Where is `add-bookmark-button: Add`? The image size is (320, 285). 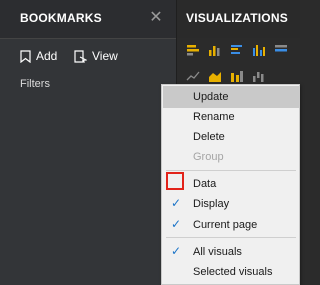 add-bookmark-button: Add is located at coordinates (38, 56).